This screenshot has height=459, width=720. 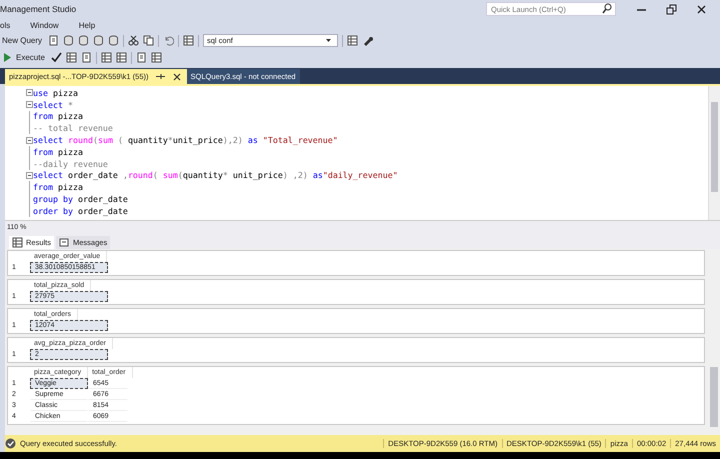 What do you see at coordinates (56, 57) in the screenshot?
I see `checkmark-icon` at bounding box center [56, 57].